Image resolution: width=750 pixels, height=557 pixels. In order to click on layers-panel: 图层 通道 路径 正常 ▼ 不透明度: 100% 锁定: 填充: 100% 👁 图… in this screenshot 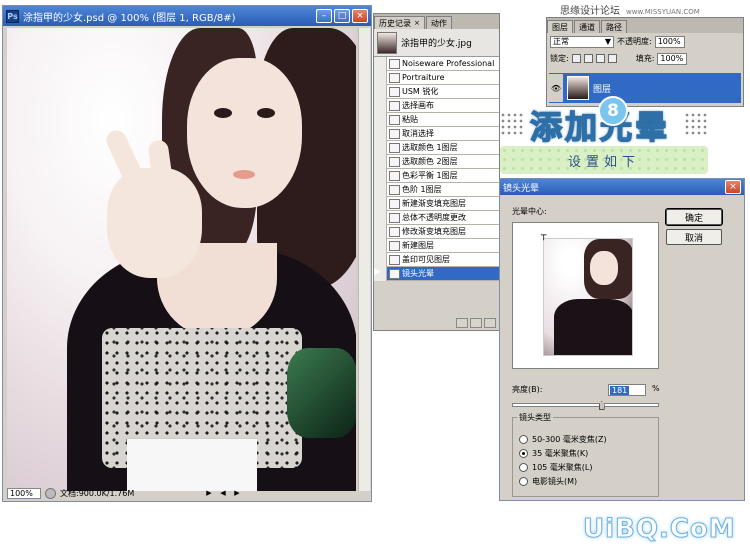, I will do `click(645, 62)`.